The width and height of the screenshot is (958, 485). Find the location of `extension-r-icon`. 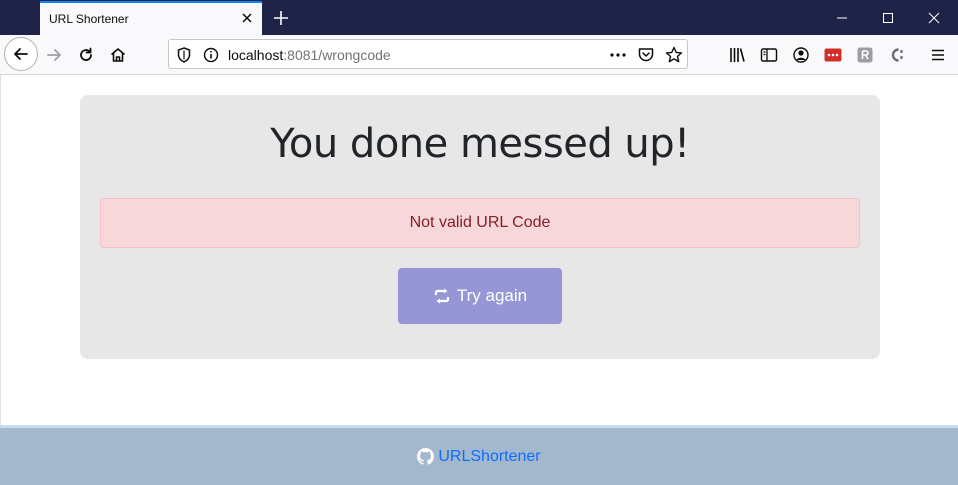

extension-r-icon is located at coordinates (865, 55).